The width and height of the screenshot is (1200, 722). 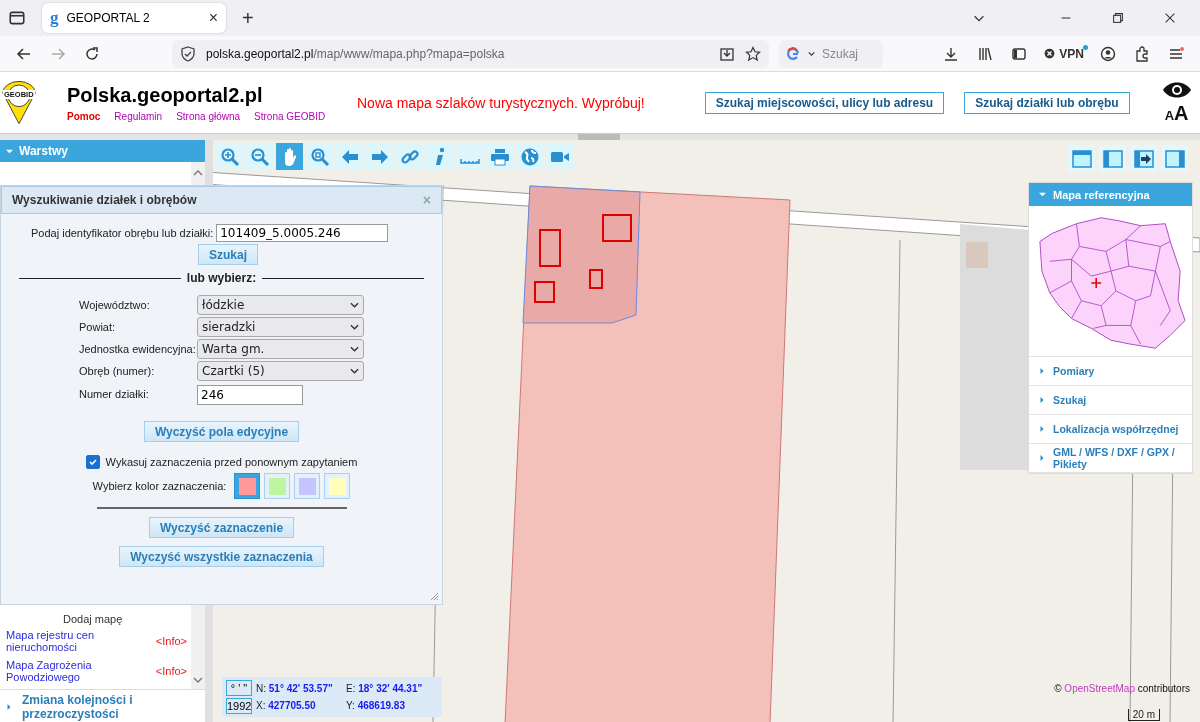 What do you see at coordinates (1081, 158) in the screenshot?
I see `layout-top-button` at bounding box center [1081, 158].